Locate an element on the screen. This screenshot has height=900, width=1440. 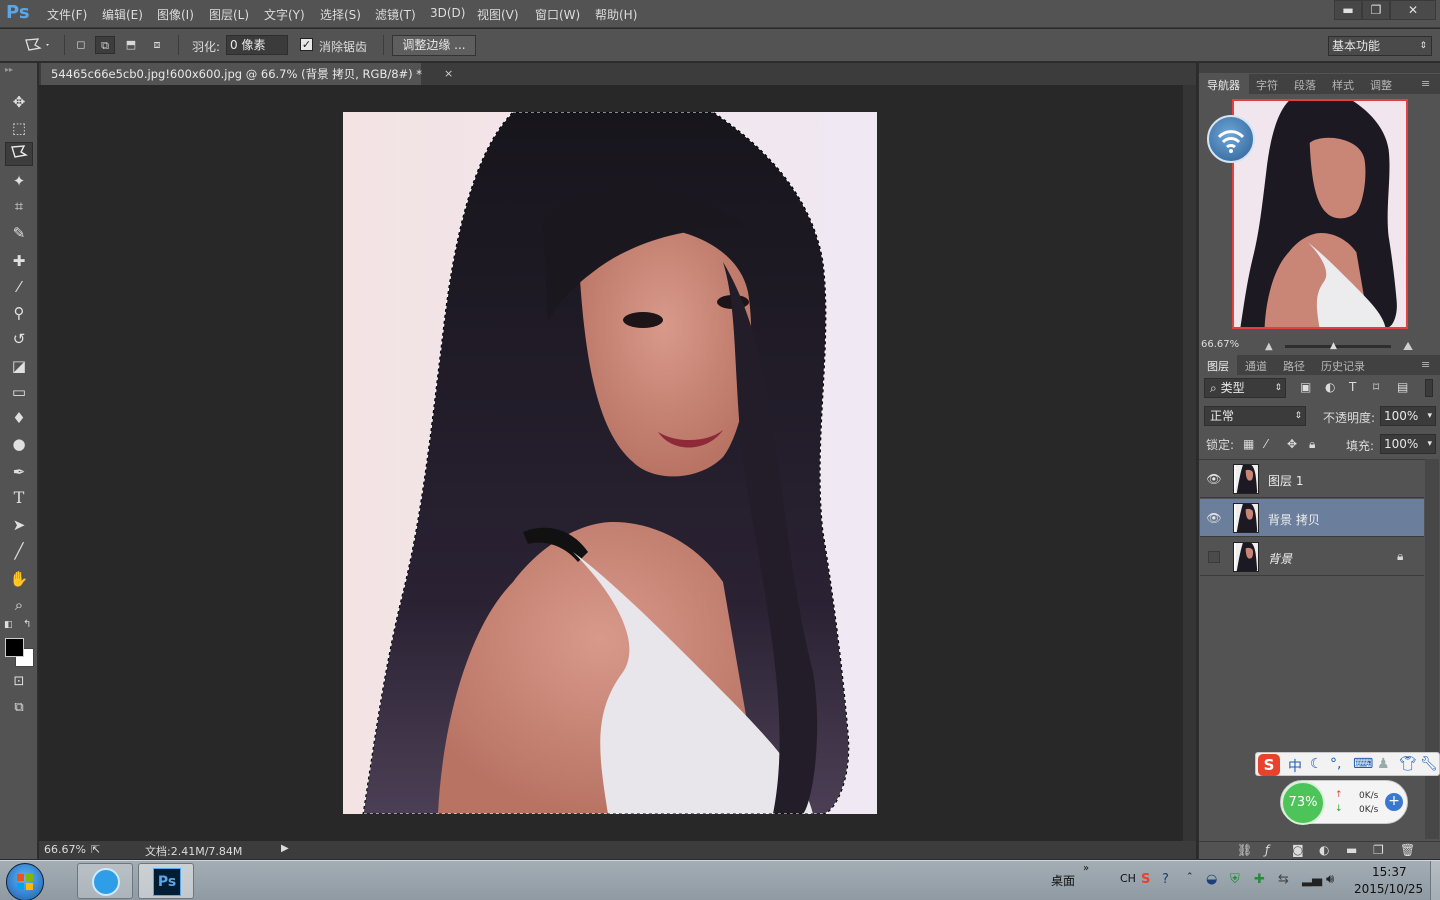
marquee-tool-icon: ⬚ is located at coordinates (19, 128).